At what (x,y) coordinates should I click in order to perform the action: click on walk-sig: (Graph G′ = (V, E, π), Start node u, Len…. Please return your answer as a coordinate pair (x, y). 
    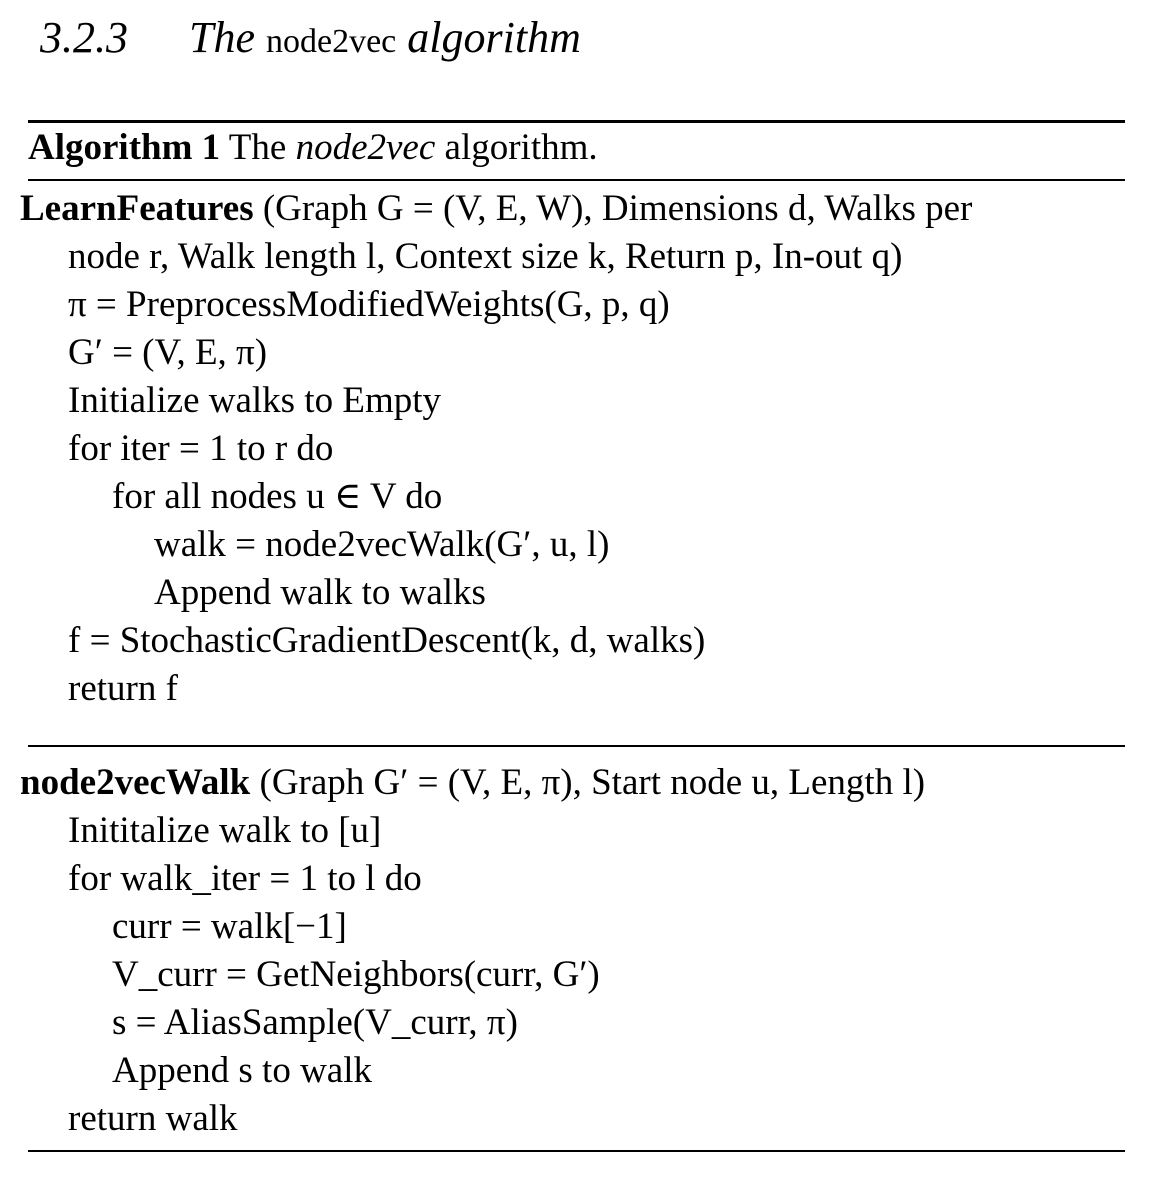
    Looking at the image, I should click on (592, 782).